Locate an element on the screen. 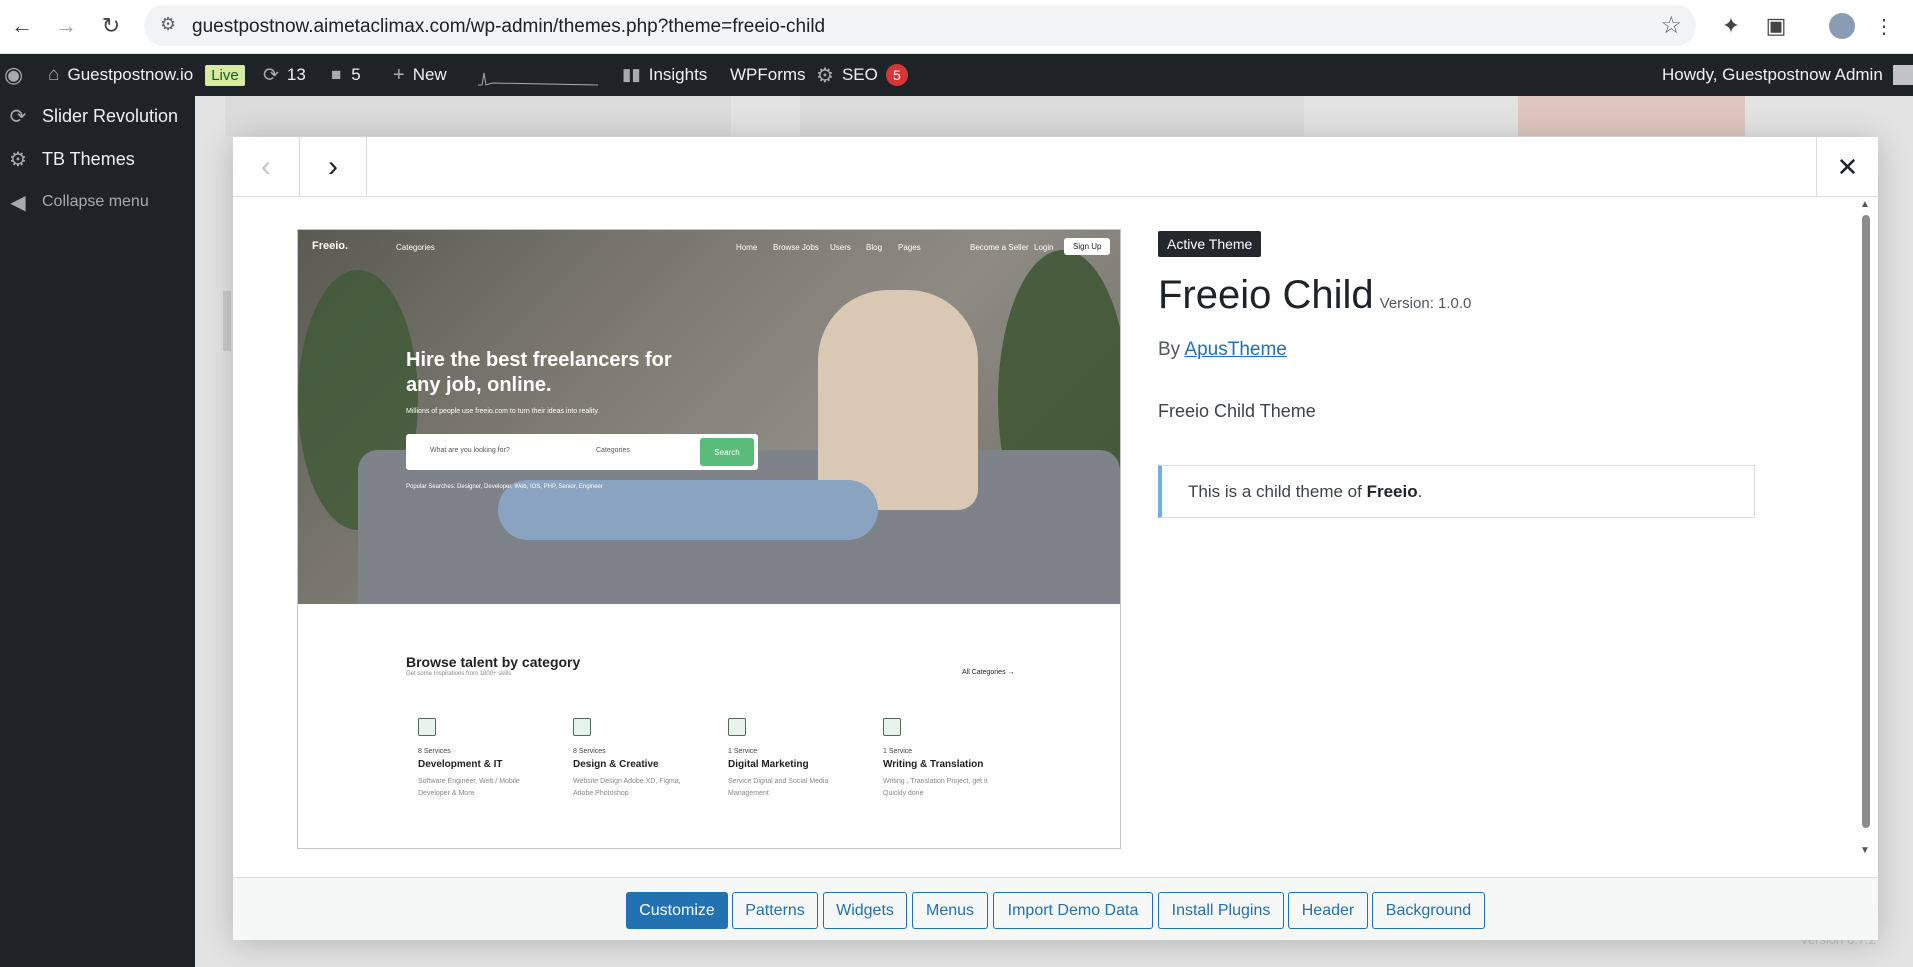  seo-count-badge: 5 is located at coordinates (896, 75).